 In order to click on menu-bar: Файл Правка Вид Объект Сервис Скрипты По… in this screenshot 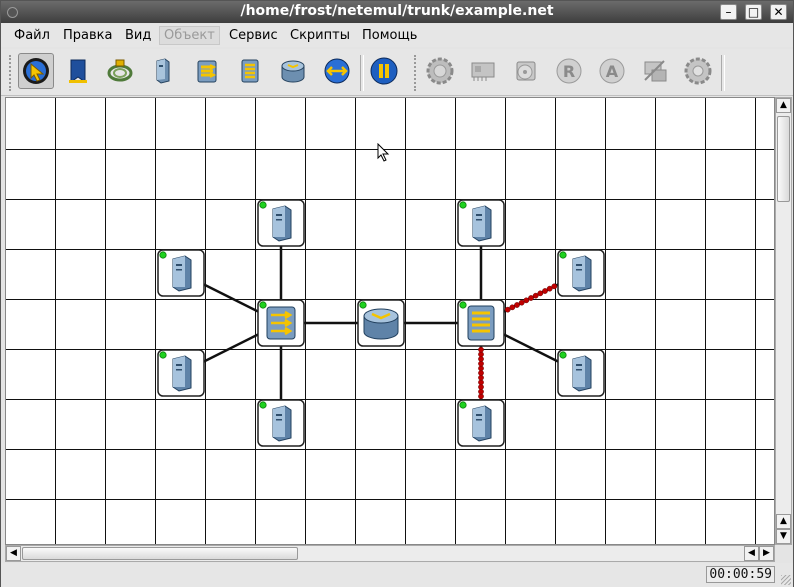, I will do `click(397, 35)`.